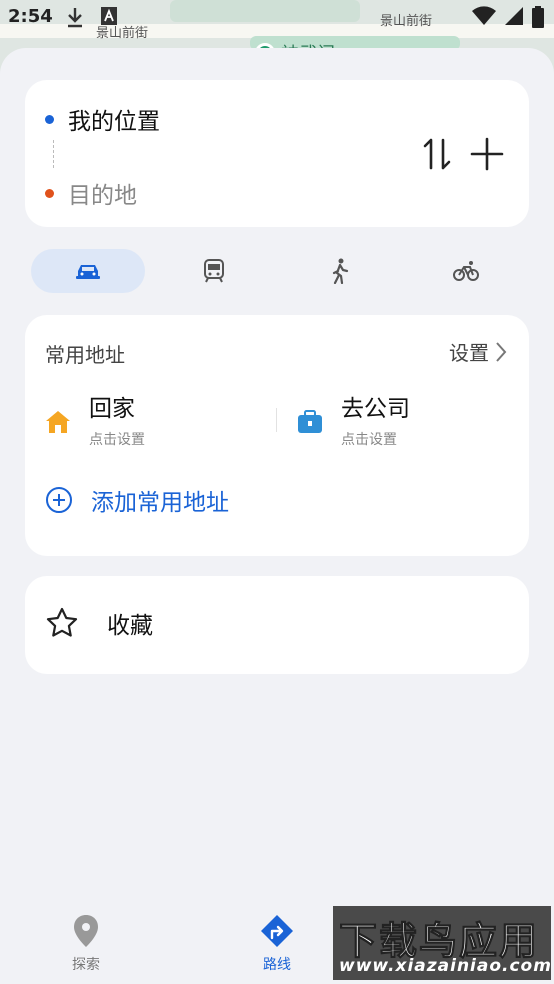  What do you see at coordinates (30, 16) in the screenshot?
I see `status-time: 2:54` at bounding box center [30, 16].